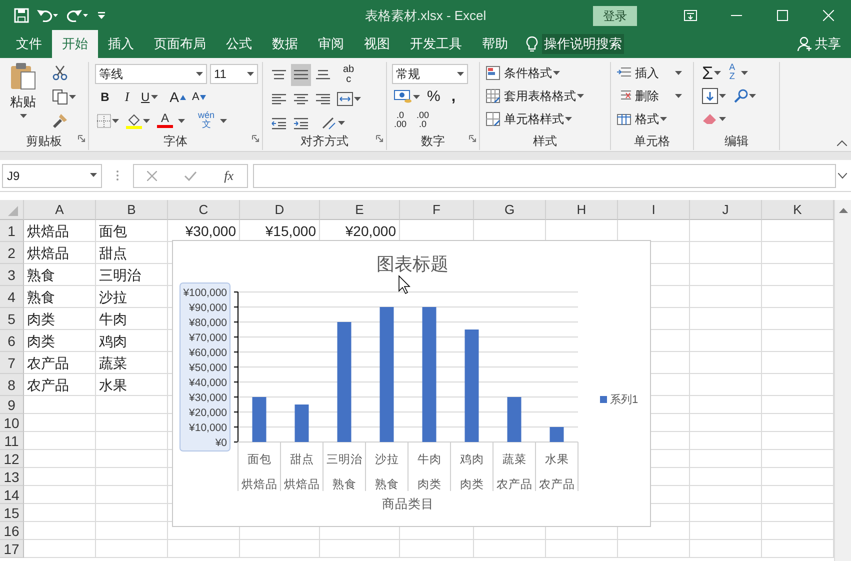 This screenshot has height=561, width=851. I want to click on row-header: 6, so click(12, 341).